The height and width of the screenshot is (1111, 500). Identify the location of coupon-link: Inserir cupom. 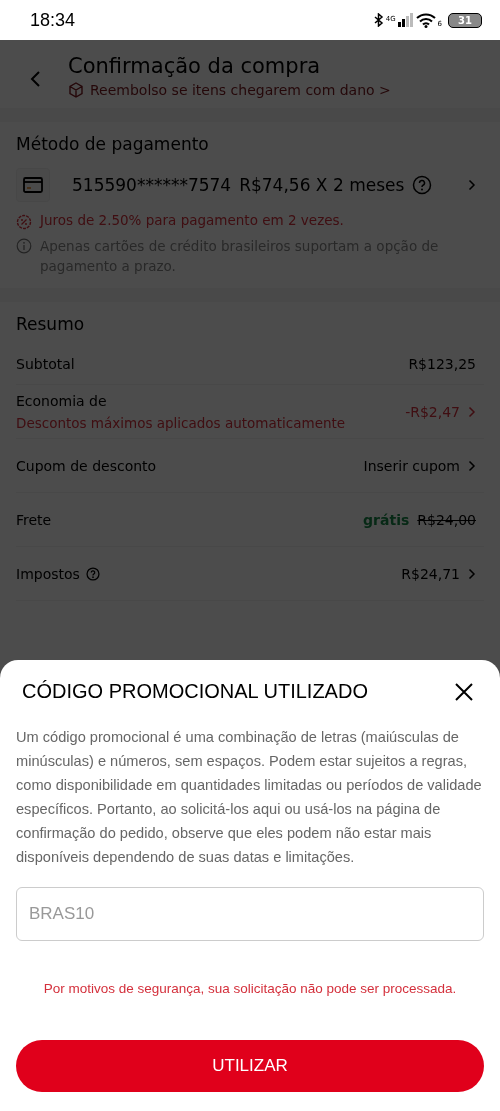
(411, 465).